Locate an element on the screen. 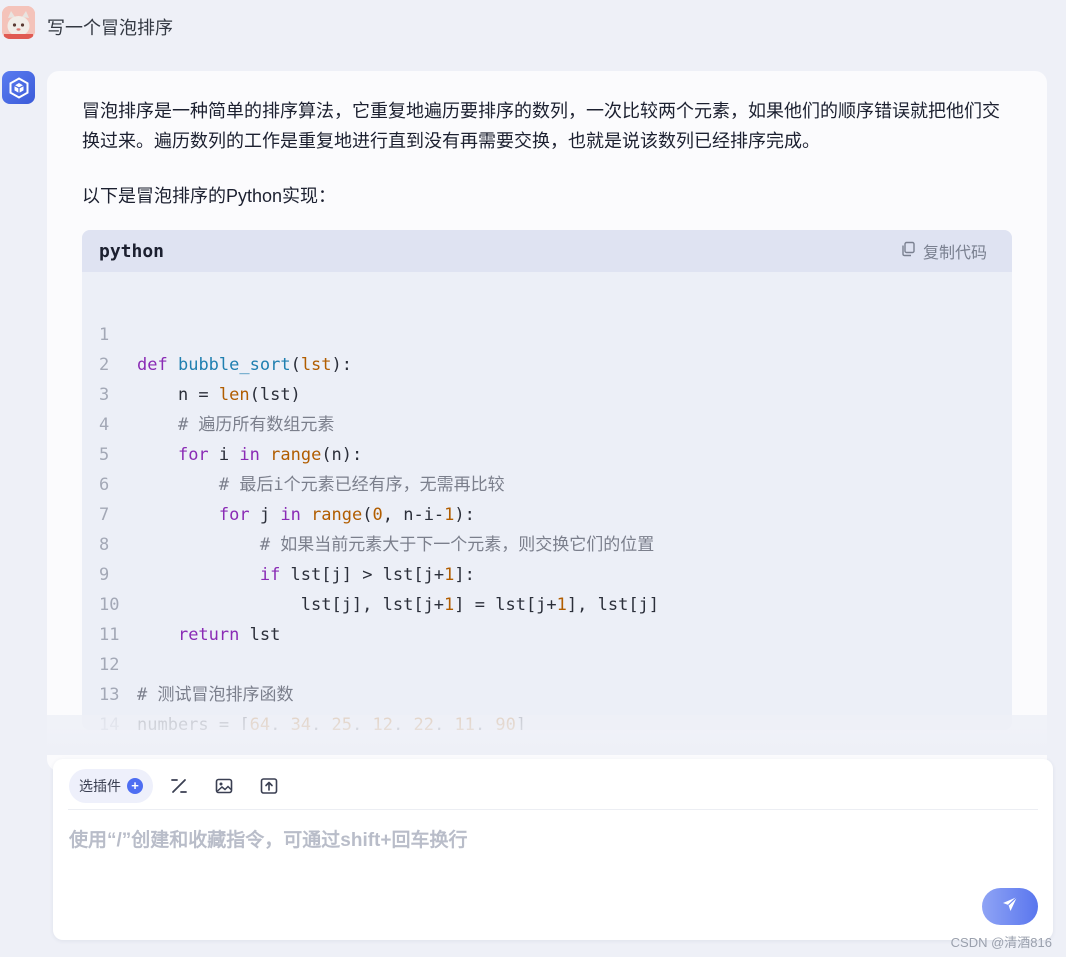 The height and width of the screenshot is (957, 1066). select-plugin-button: 选插件 + is located at coordinates (111, 786).